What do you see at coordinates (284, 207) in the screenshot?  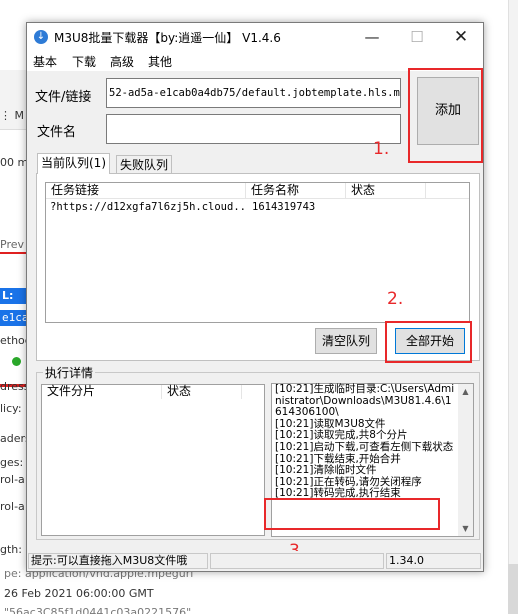 I see `task-name-cell: 1614319743` at bounding box center [284, 207].